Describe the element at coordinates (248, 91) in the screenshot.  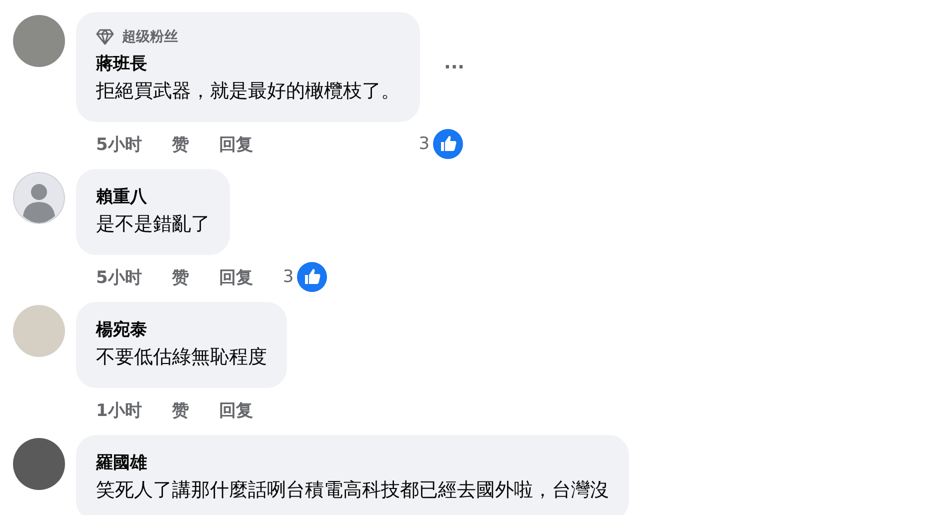
I see `comment-text: 拒絕買武器，就是最好的橄欖枝了。` at that location.